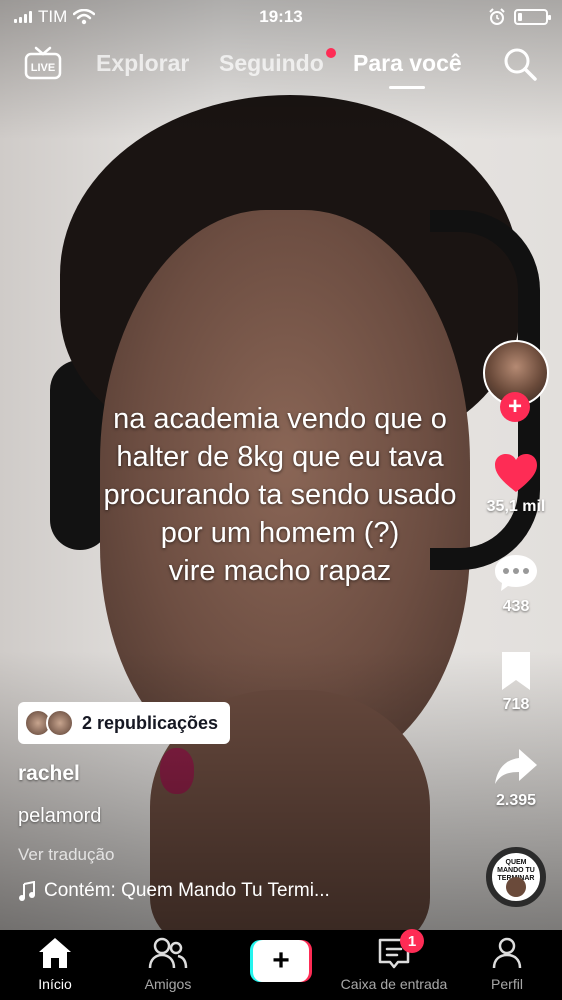 The image size is (562, 1000). I want to click on music-note-icon, so click(27, 891).